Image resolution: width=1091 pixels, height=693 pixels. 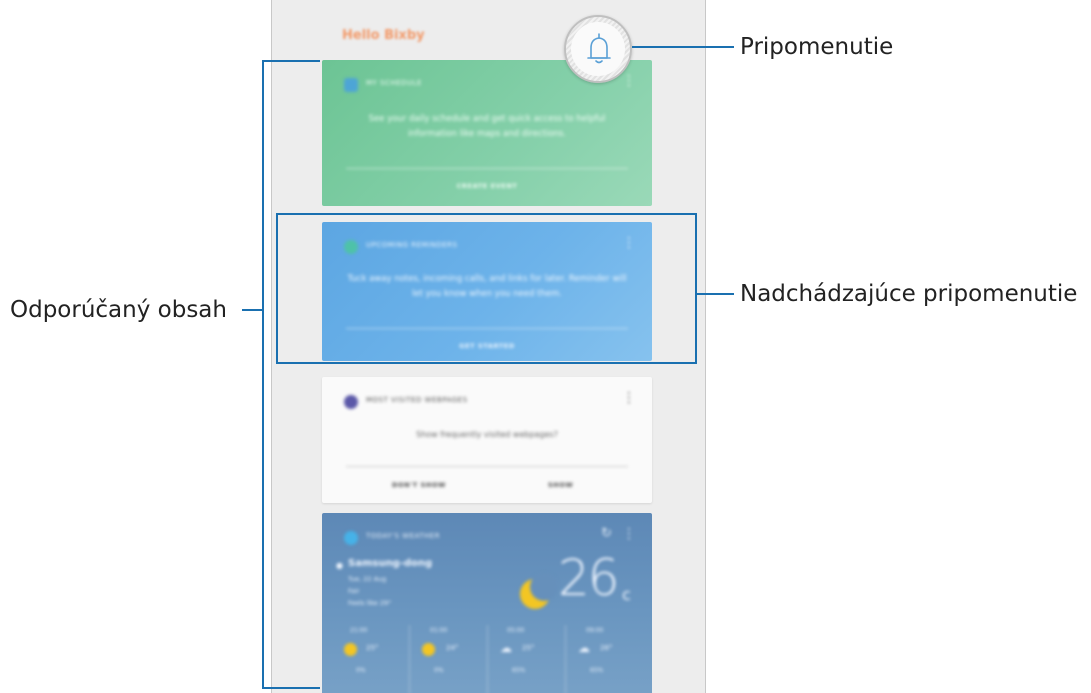 I want to click on forecast-time: 01:00, so click(x=439, y=630).